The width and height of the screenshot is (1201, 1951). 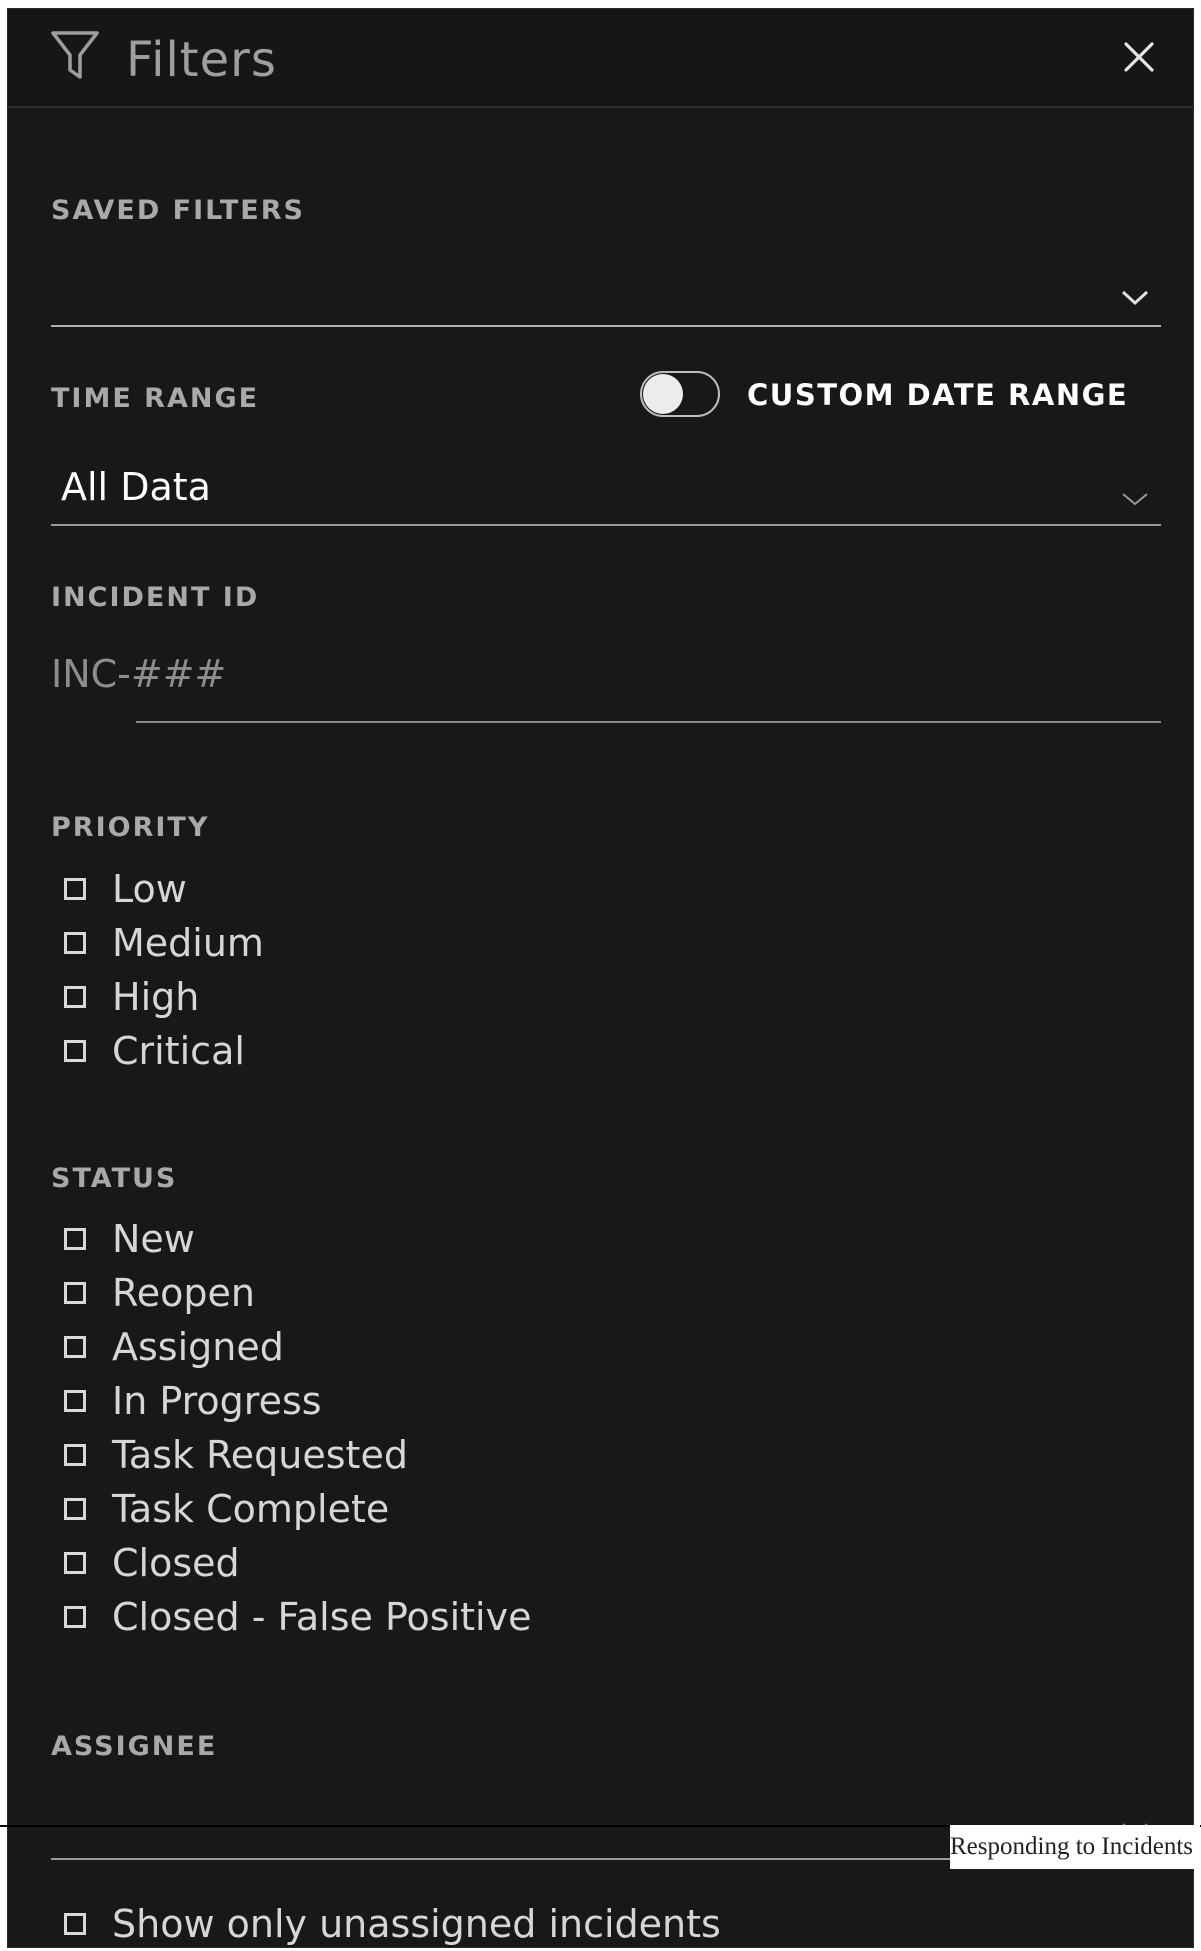 What do you see at coordinates (198, 1347) in the screenshot?
I see `checkbox-label: Assigned` at bounding box center [198, 1347].